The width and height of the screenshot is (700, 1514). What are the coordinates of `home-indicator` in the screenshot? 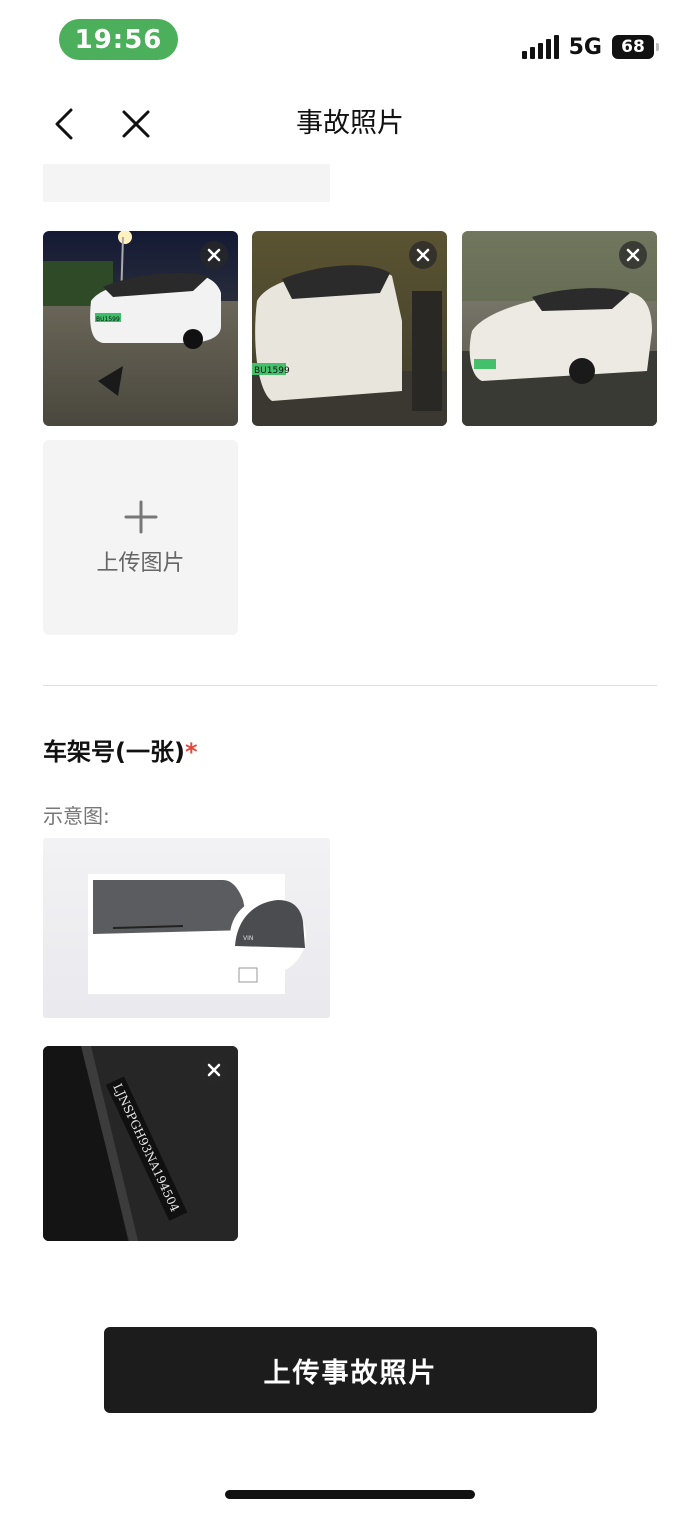 It's located at (350, 1494).